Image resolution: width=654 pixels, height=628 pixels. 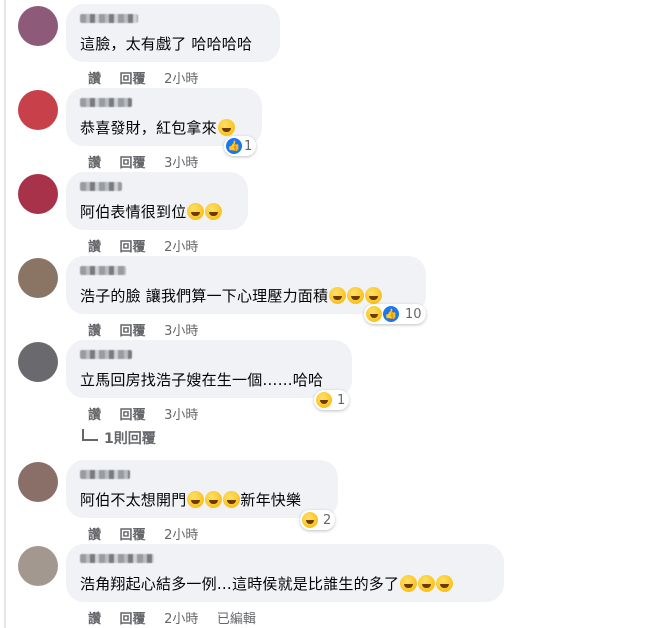 I want to click on reaction-count: 2, so click(x=327, y=520).